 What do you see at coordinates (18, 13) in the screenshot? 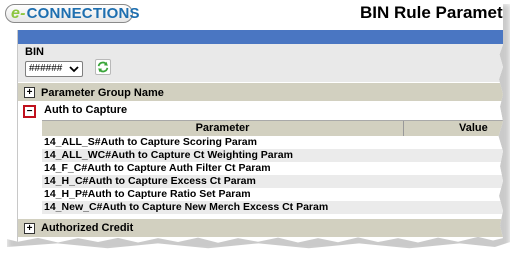
I see `logo-prefix: e-` at bounding box center [18, 13].